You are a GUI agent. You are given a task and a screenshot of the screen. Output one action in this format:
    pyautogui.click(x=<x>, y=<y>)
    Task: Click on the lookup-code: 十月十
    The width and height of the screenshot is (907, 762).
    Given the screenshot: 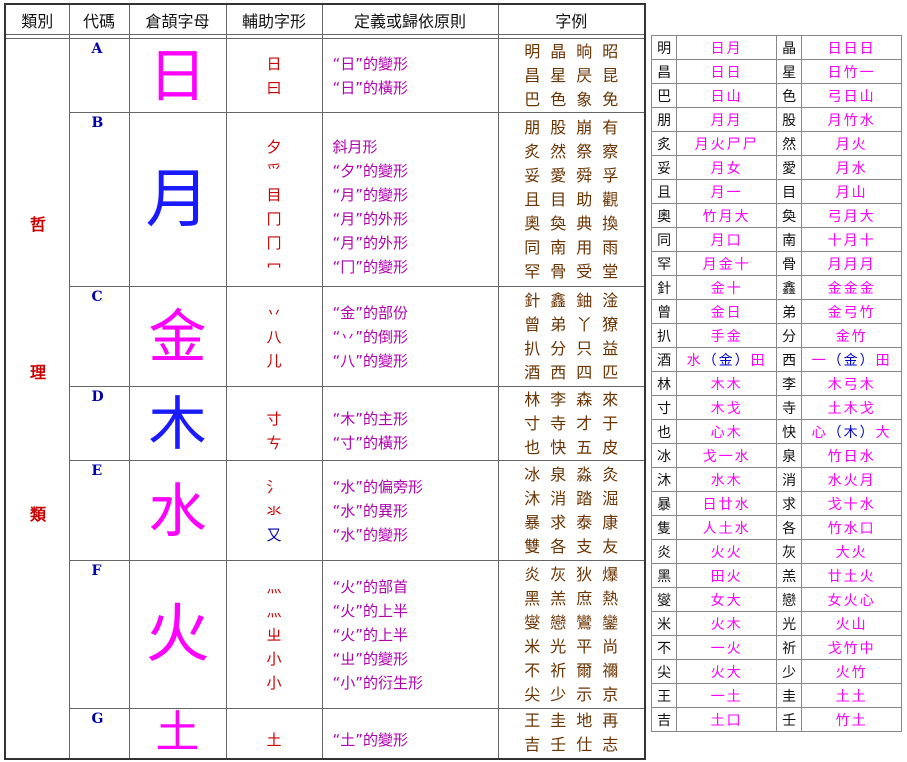 What is the action you would take?
    pyautogui.click(x=851, y=239)
    